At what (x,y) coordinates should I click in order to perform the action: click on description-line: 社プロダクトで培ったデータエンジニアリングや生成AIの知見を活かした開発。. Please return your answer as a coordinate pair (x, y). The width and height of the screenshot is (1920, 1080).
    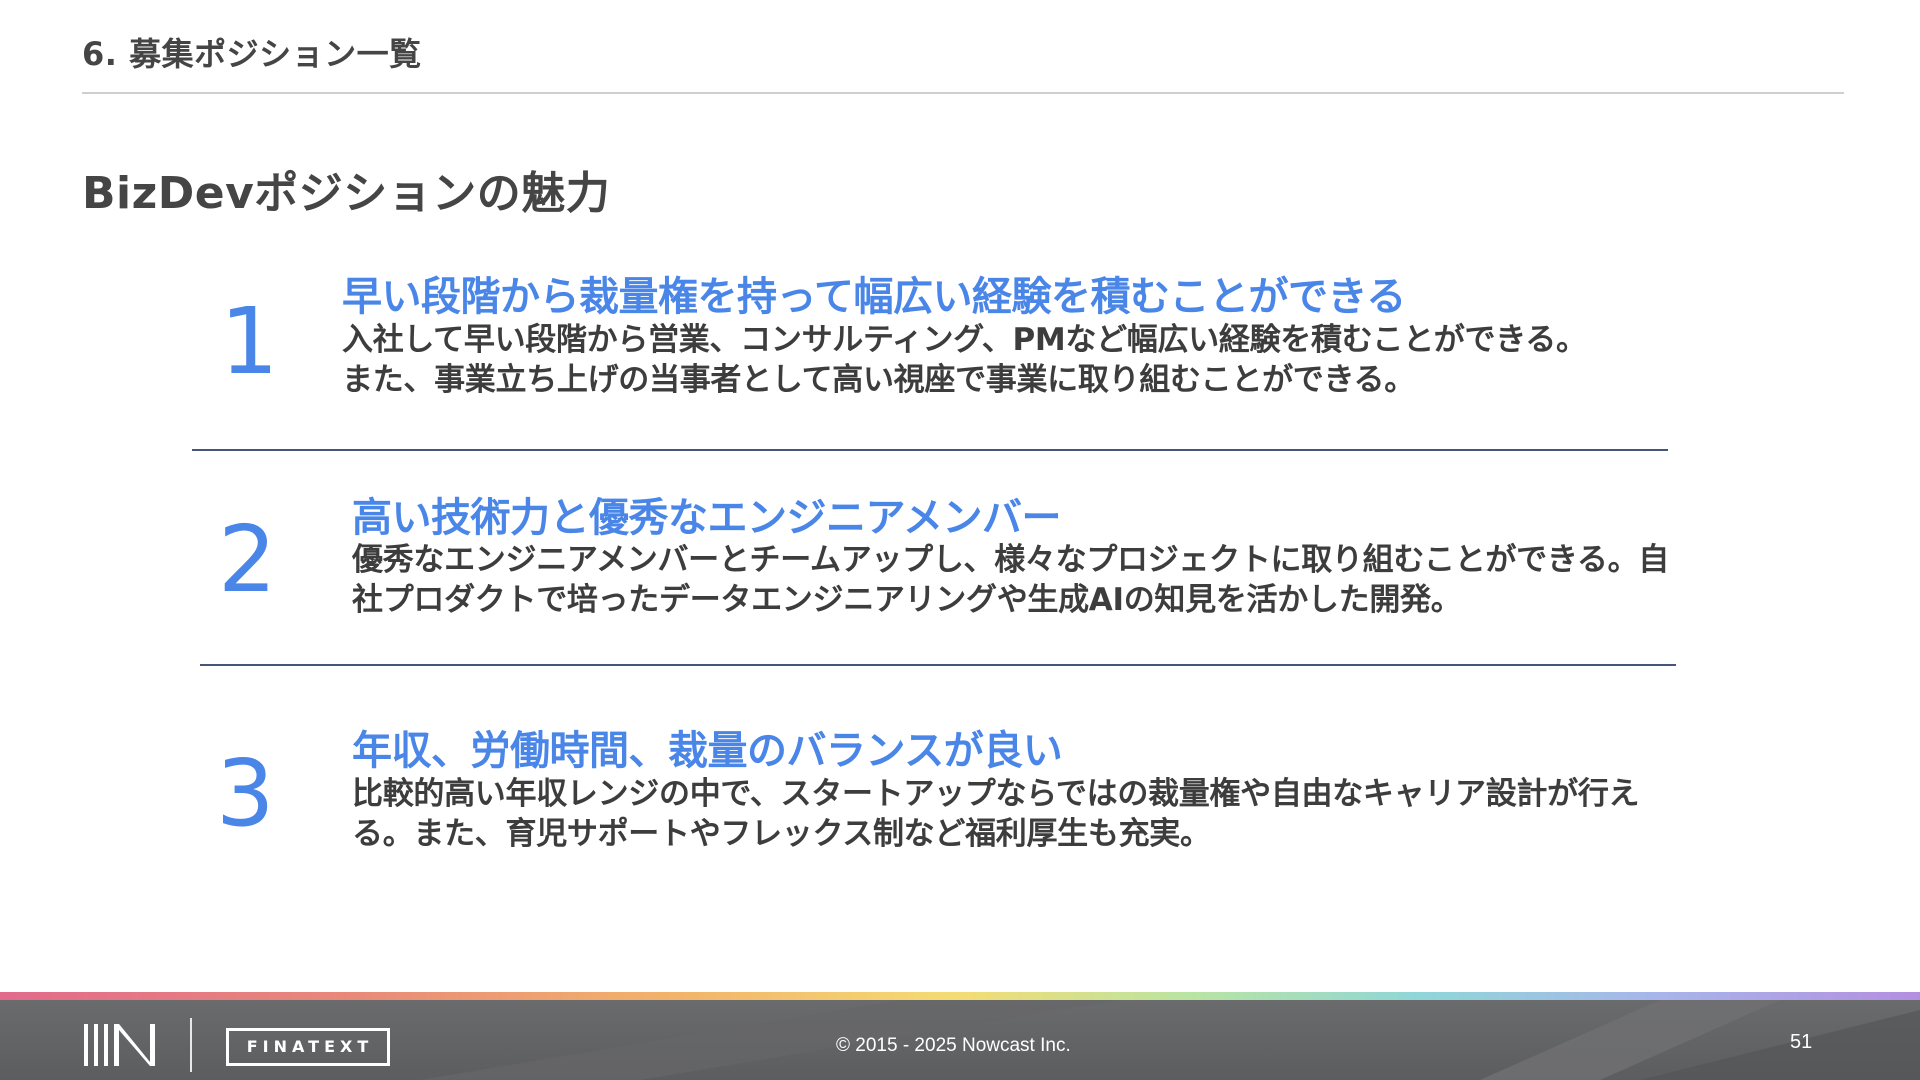
    Looking at the image, I should click on (907, 600).